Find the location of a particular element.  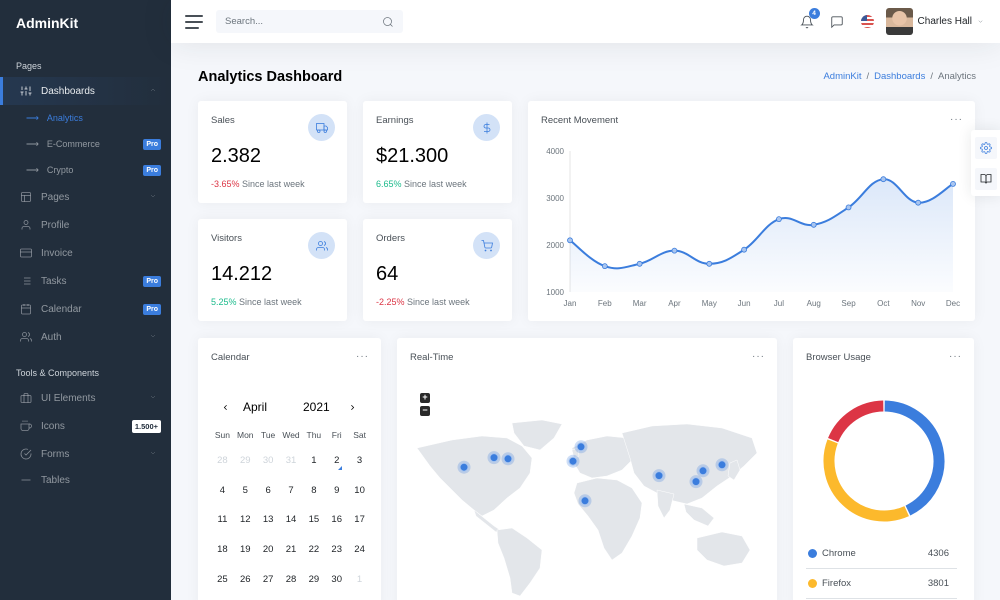

stat-card-sales: Sales 2.382 -3.65% Since last week is located at coordinates (272, 152).